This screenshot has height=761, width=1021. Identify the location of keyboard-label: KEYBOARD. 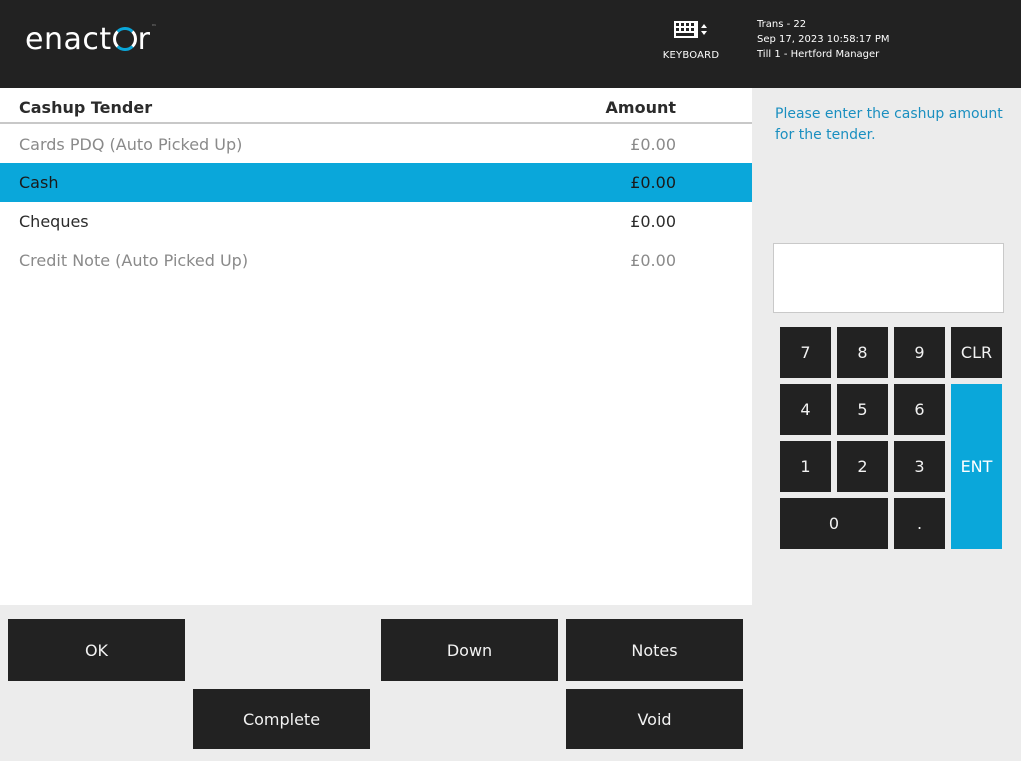
(691, 55).